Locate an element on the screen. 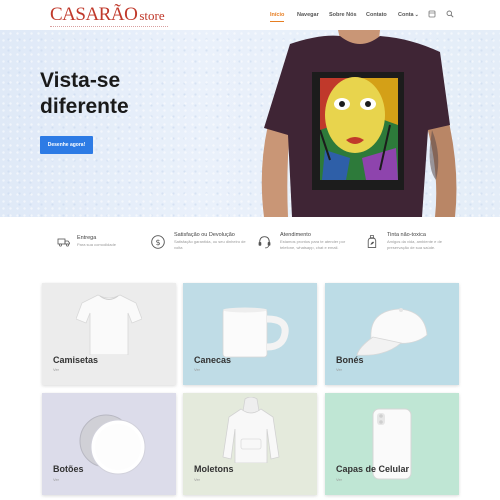 This screenshot has width=500, height=500. button-badge-product-image is located at coordinates (112, 444).